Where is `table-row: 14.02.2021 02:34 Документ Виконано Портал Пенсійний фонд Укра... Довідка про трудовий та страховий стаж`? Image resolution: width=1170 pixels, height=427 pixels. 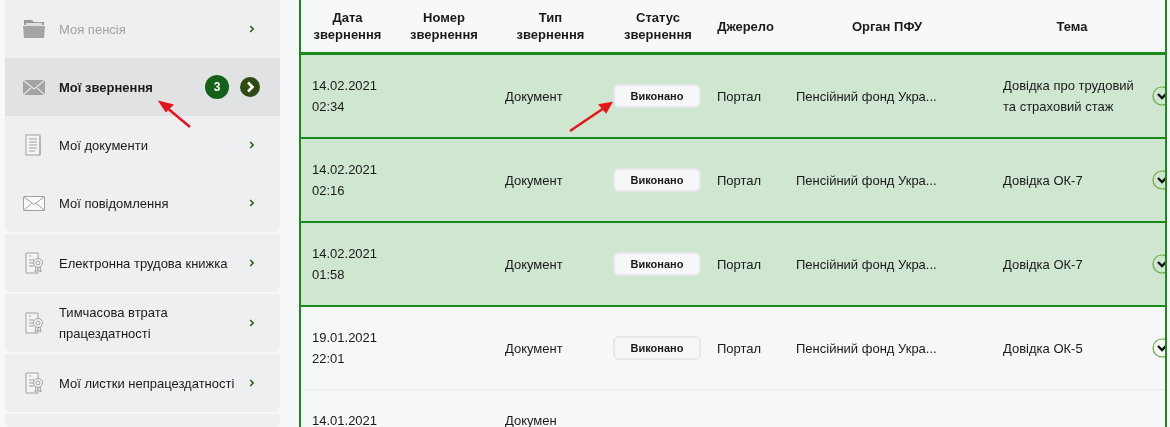 table-row: 14.02.2021 02:34 Документ Виконано Портал Пенсійний фонд Укра... Довідка про трудовий та страховий стаж is located at coordinates (733, 95).